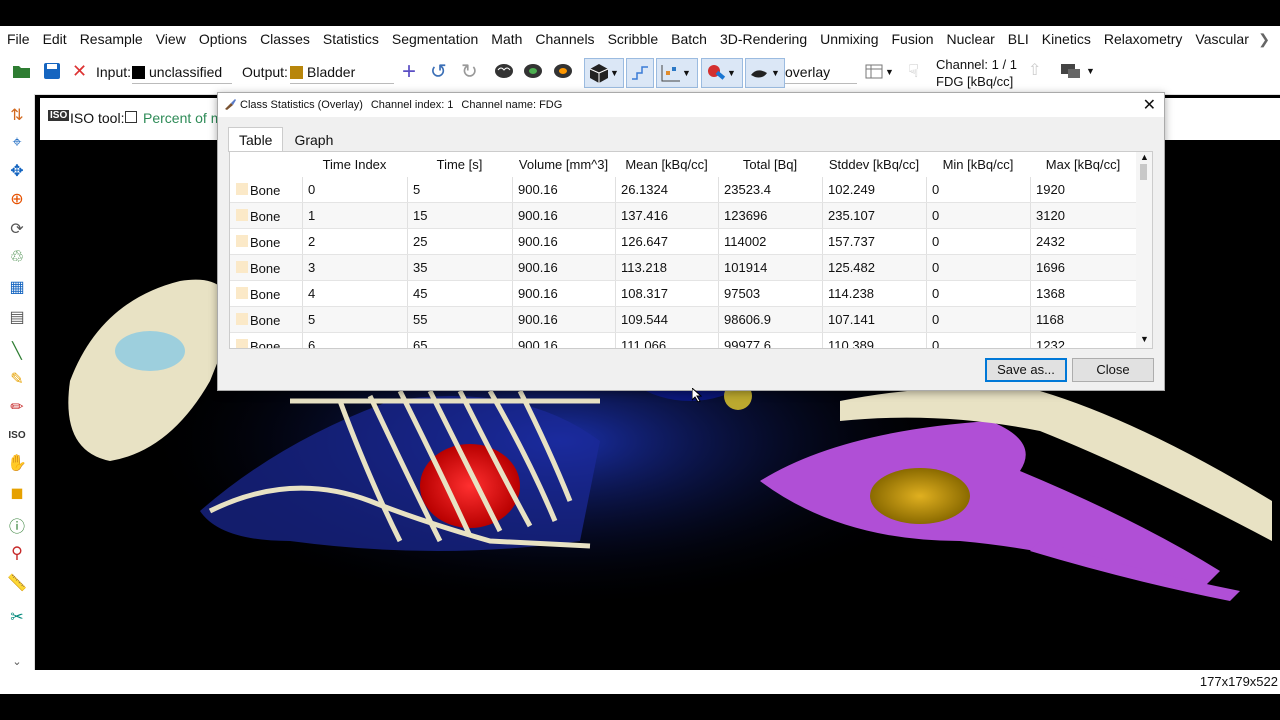 This screenshot has height=720, width=1280. What do you see at coordinates (79, 71) in the screenshot?
I see `clear-icon: ✕` at bounding box center [79, 71].